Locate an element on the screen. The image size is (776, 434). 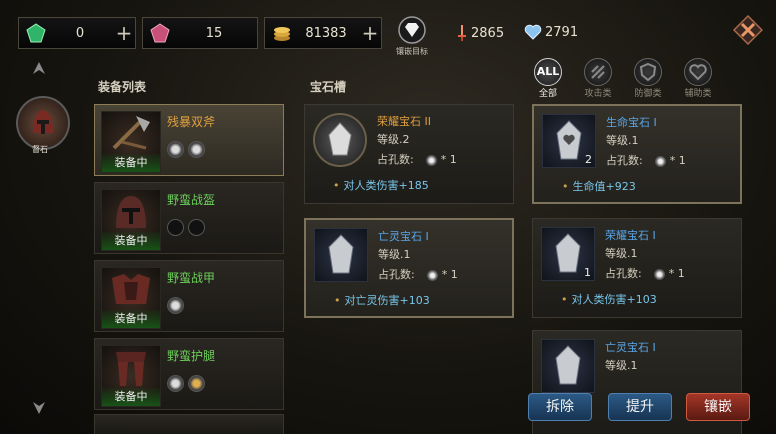
filter-all: ALL 全部 is located at coordinates (548, 78).